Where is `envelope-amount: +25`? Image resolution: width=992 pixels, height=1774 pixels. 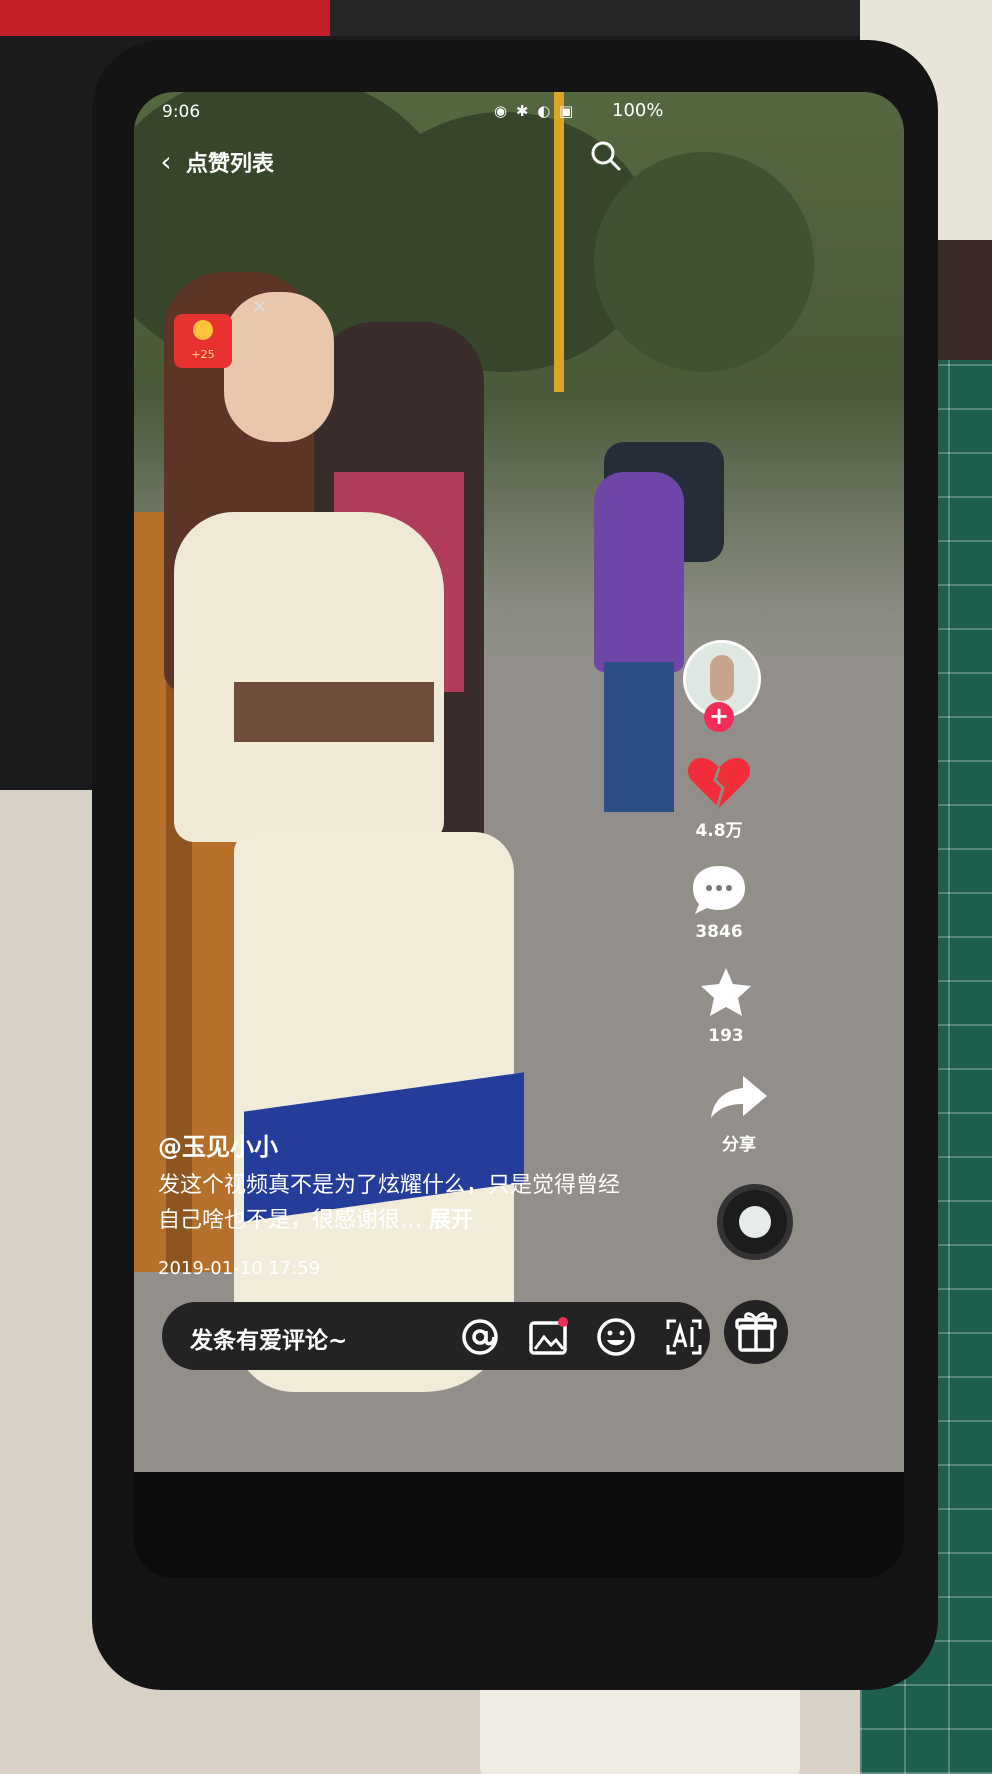
envelope-amount: +25 is located at coordinates (203, 354).